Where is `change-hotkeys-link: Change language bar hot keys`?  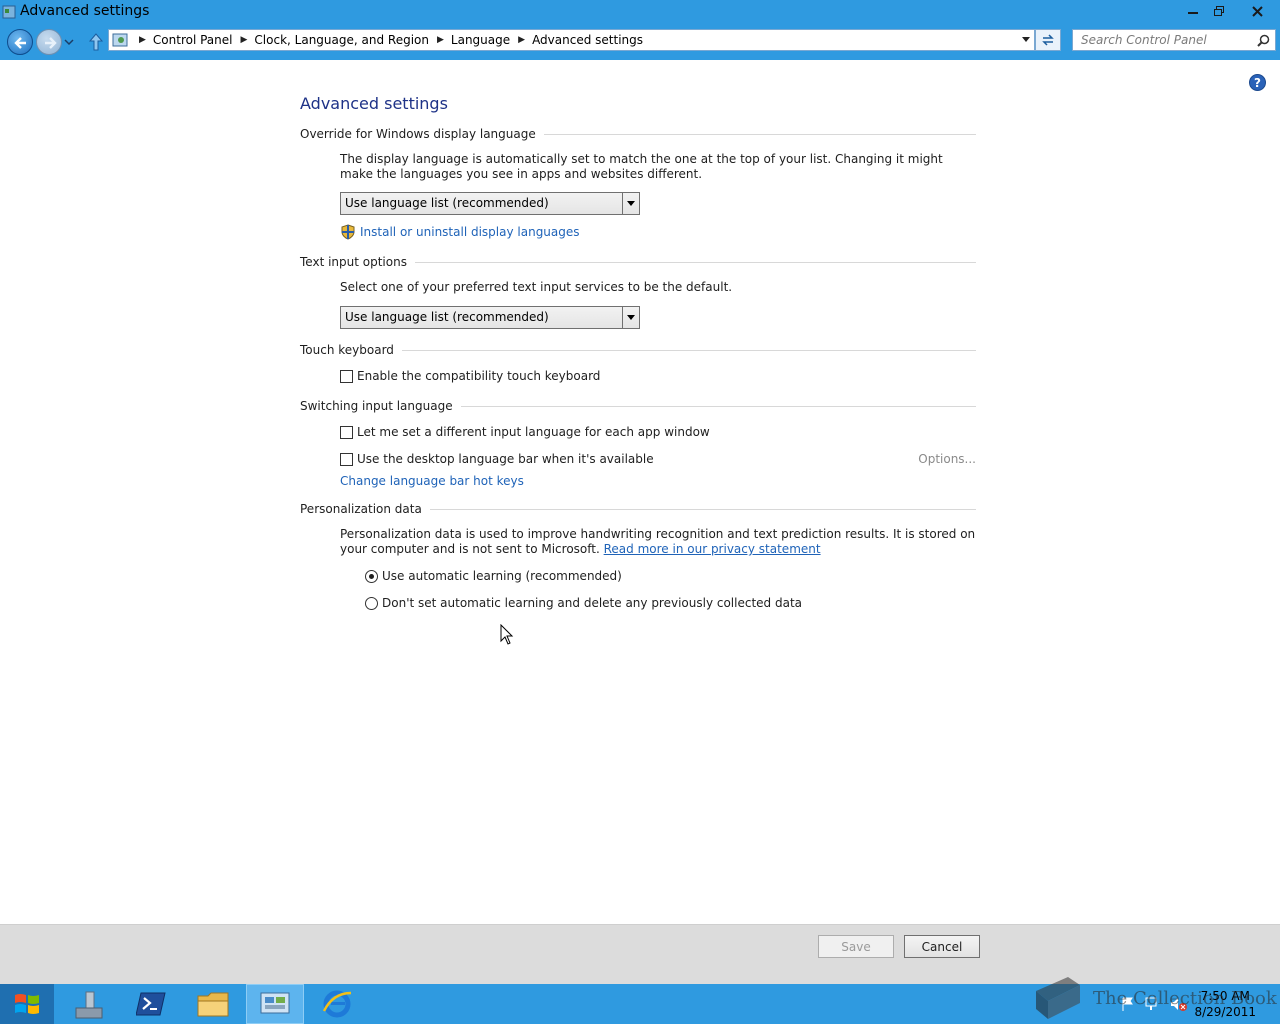
change-hotkeys-link: Change language bar hot keys is located at coordinates (432, 481).